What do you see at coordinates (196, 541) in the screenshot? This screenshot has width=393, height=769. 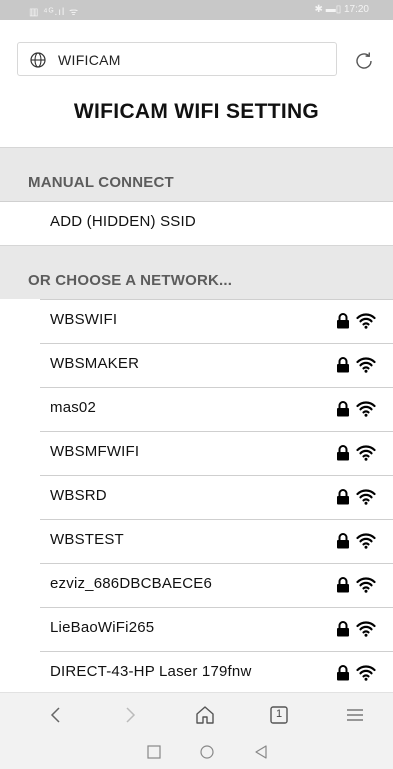 I see `network-row: WBSTEST` at bounding box center [196, 541].